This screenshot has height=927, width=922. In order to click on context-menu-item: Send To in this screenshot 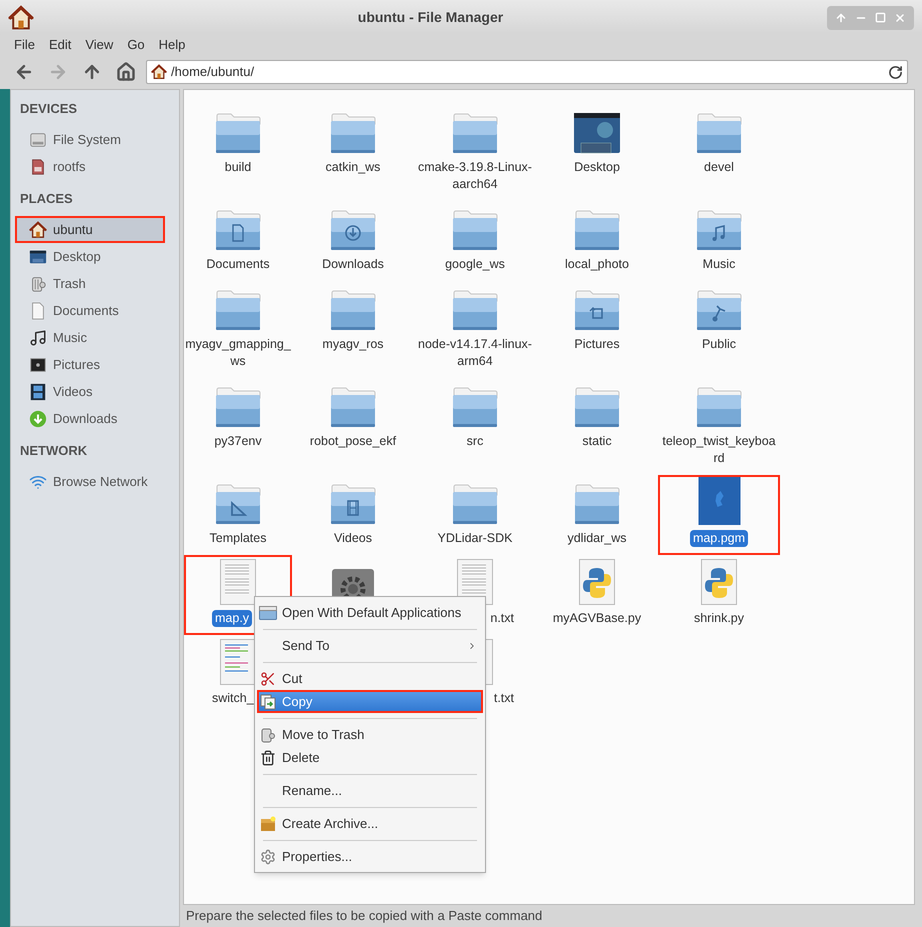, I will do `click(370, 645)`.